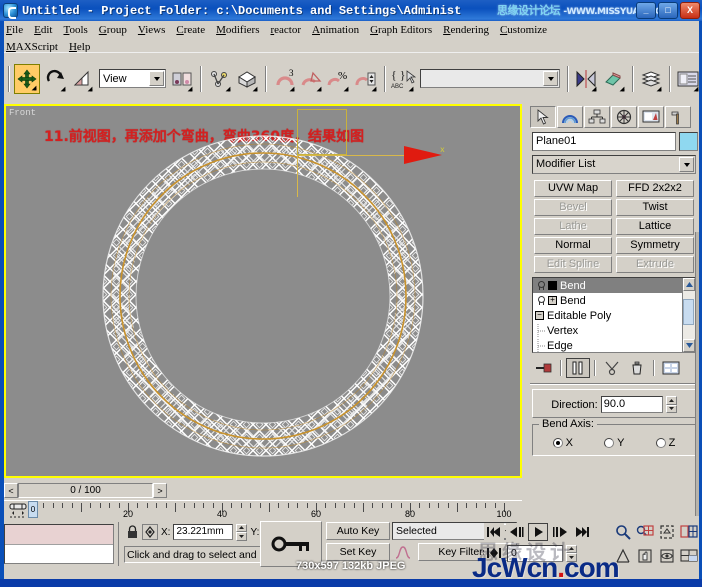  What do you see at coordinates (570, 117) in the screenshot?
I see `tab-modify` at bounding box center [570, 117].